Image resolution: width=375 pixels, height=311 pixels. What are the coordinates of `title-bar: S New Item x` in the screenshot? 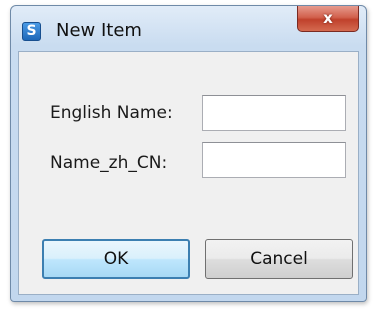 It's located at (188, 28).